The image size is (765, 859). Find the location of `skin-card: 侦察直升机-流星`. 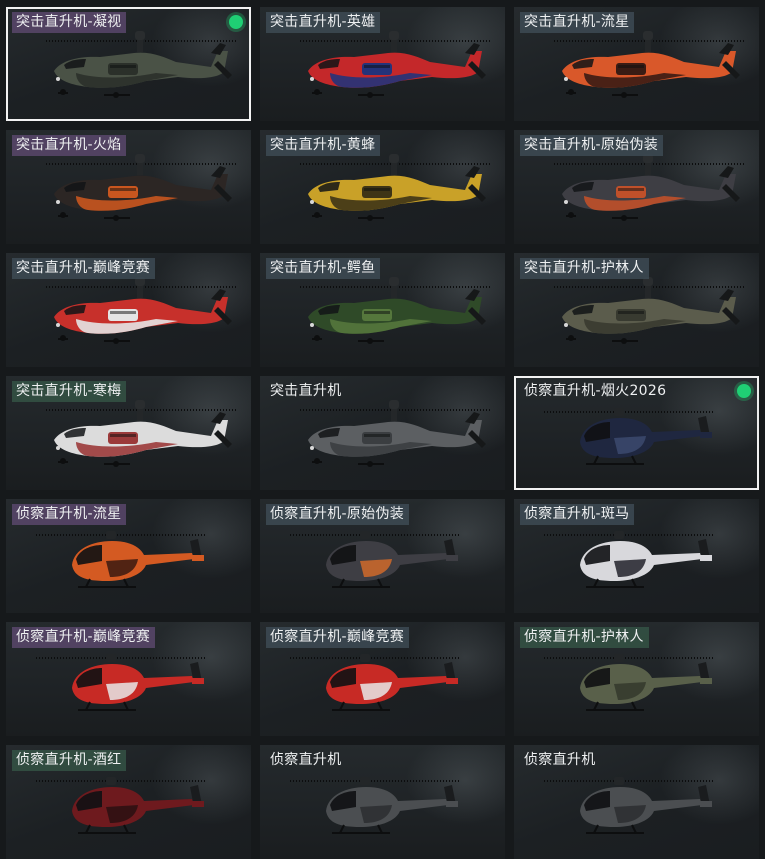

skin-card: 侦察直升机-流星 is located at coordinates (128, 556).